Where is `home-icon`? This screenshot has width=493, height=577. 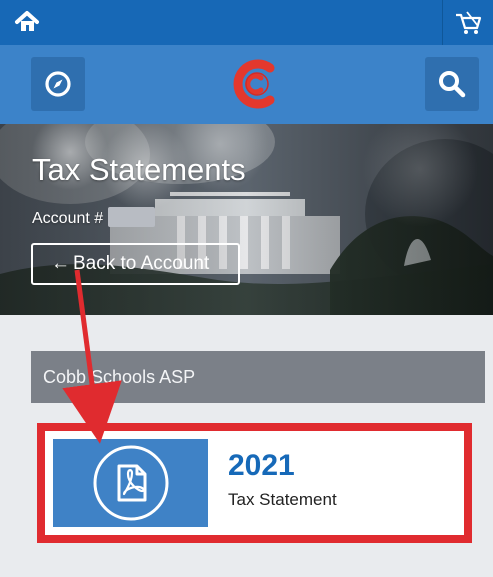
home-icon is located at coordinates (27, 21).